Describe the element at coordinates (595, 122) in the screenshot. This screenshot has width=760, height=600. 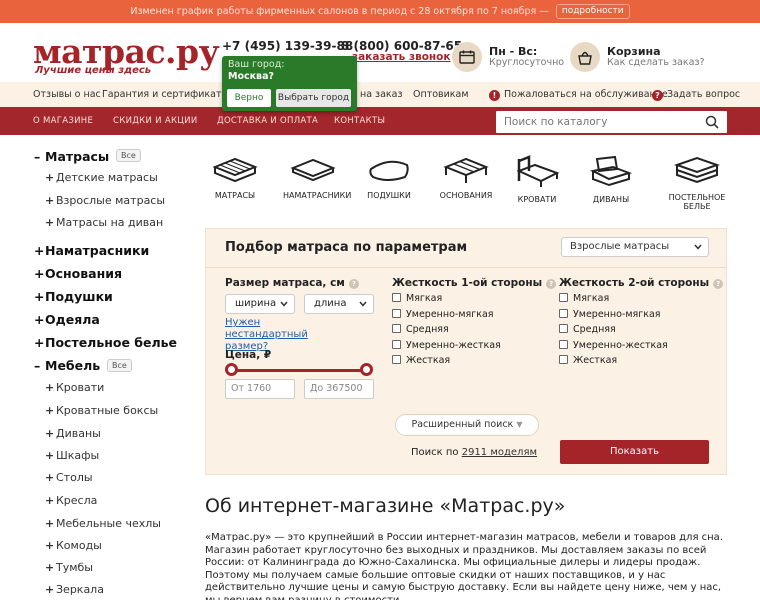
I see `search-input` at that location.